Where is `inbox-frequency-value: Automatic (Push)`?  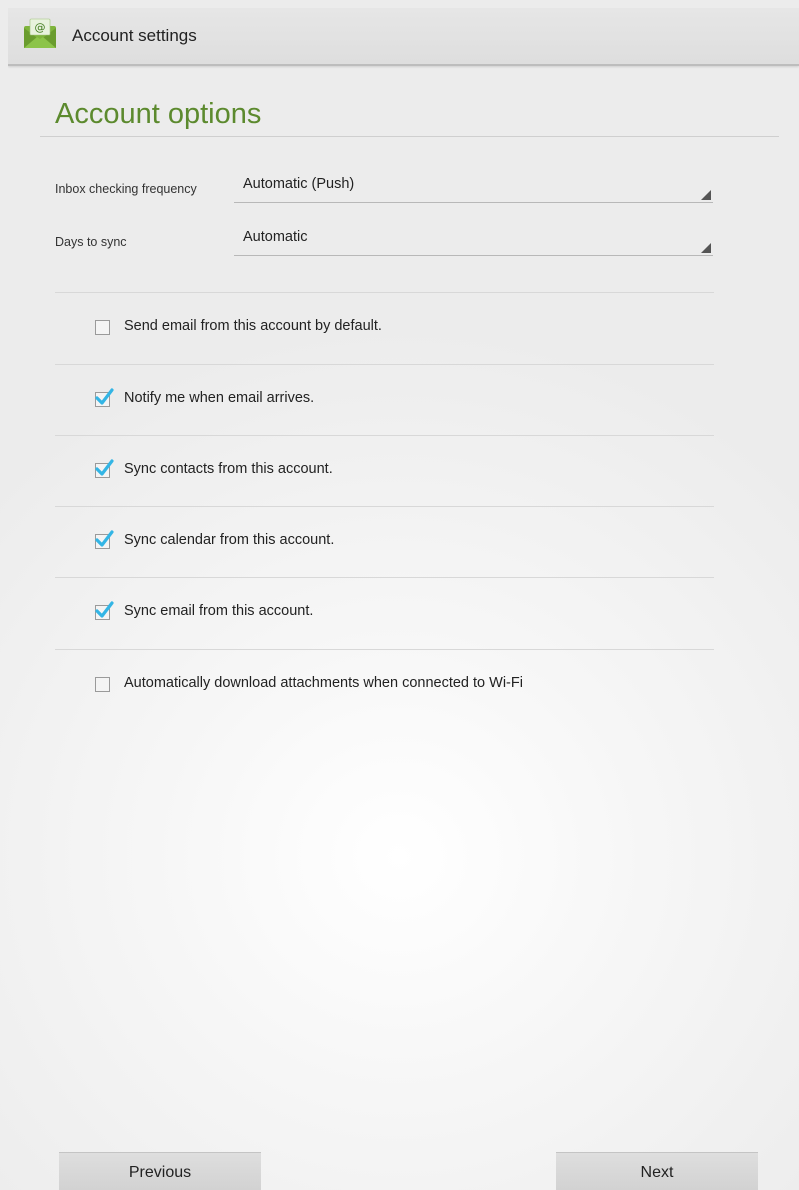
inbox-frequency-value: Automatic (Push) is located at coordinates (299, 184).